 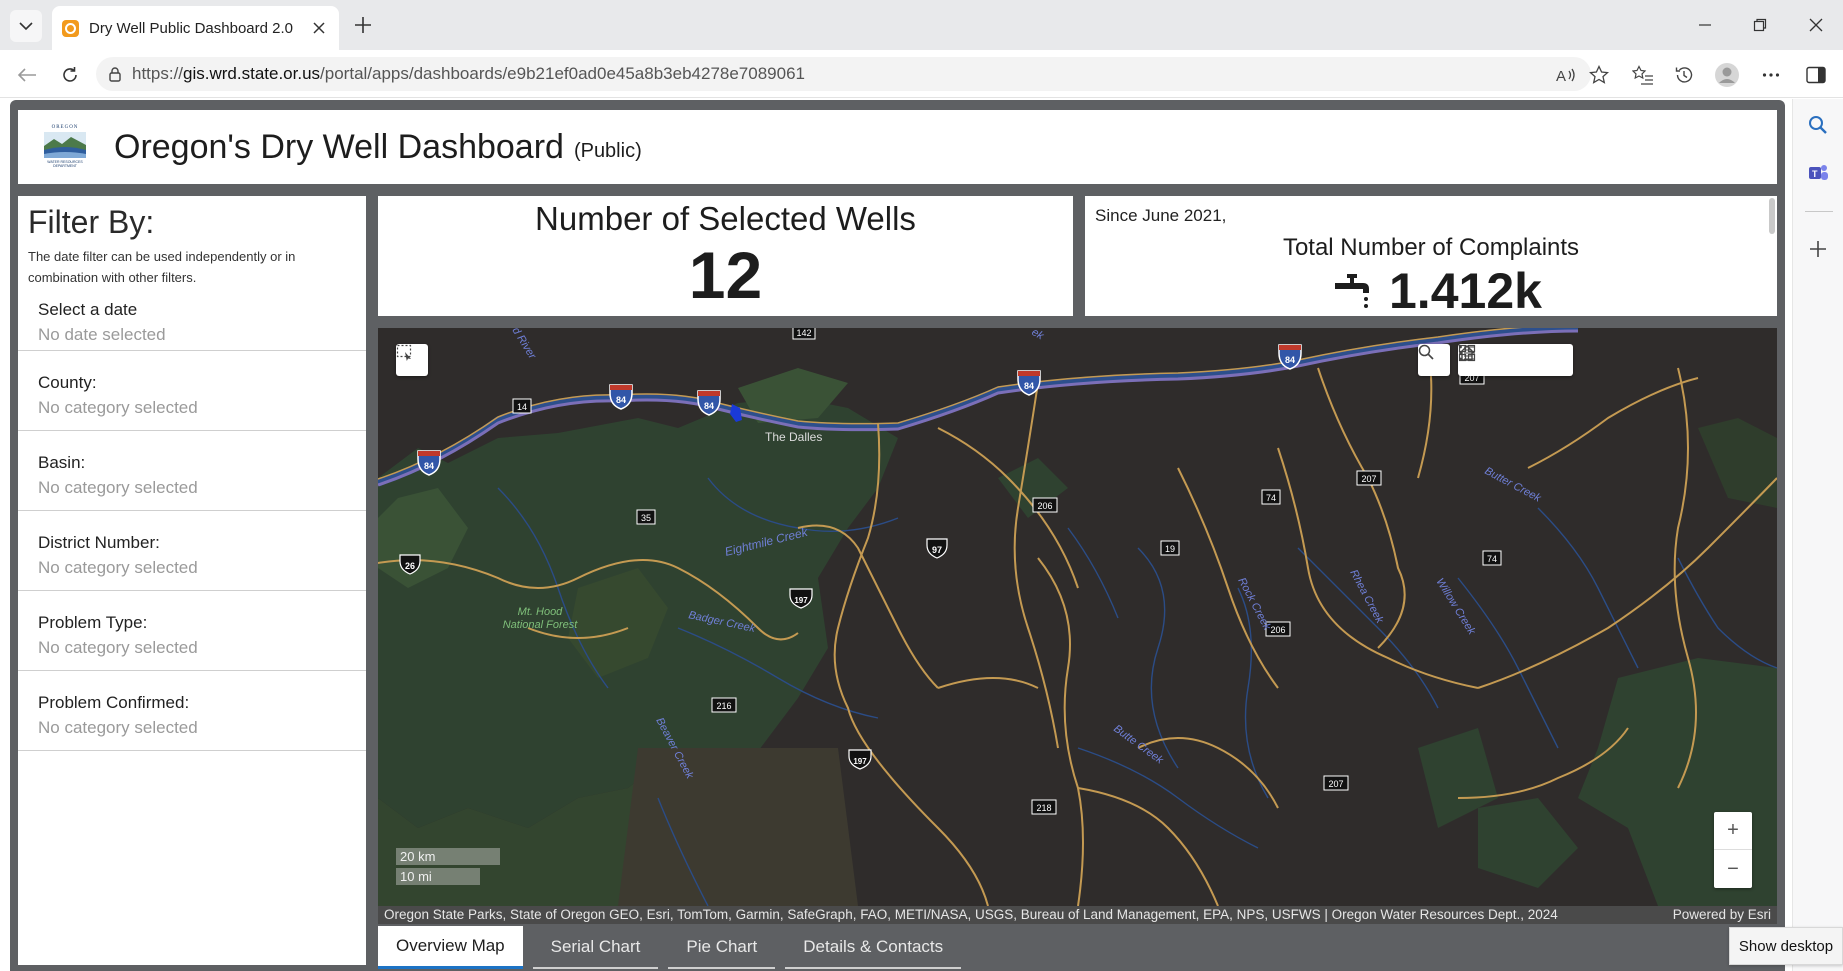 I want to click on refresh-button, so click(x=70, y=75).